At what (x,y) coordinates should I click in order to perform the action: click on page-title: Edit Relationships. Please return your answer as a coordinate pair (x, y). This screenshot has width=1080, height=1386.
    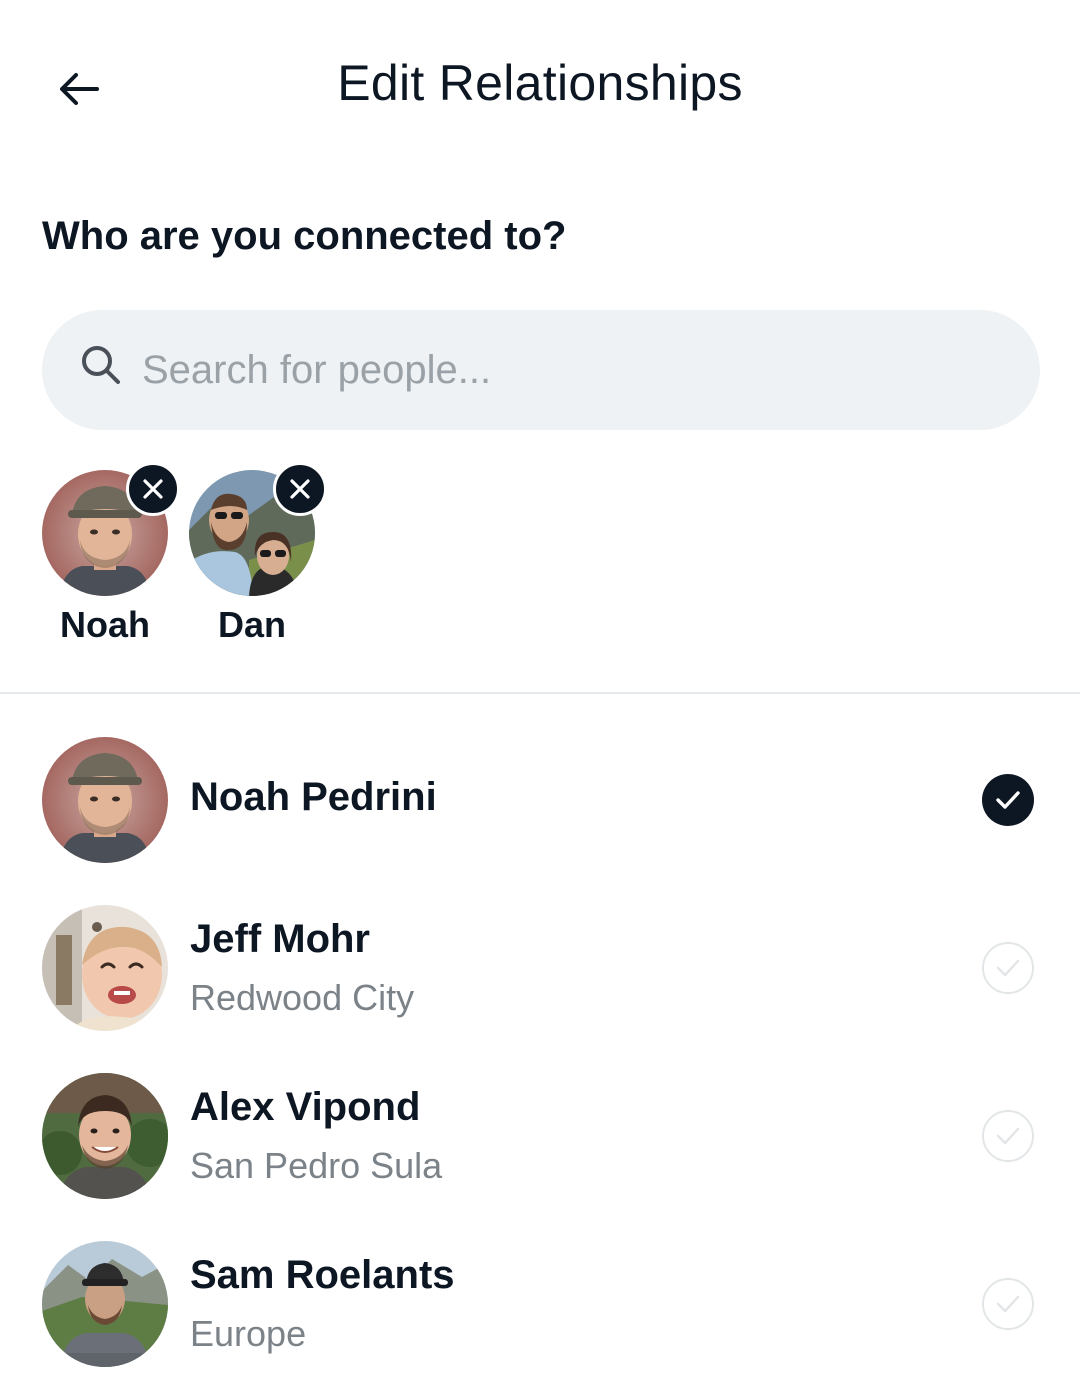
    Looking at the image, I should click on (540, 83).